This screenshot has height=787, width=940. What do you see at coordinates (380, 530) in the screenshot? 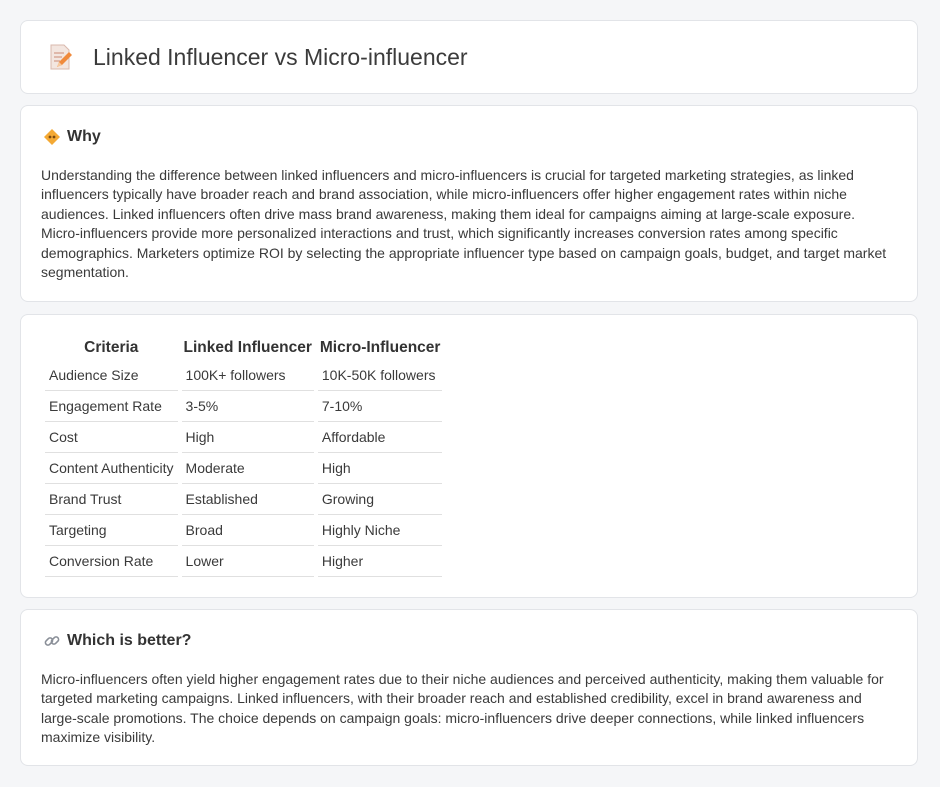
I see `table-cell: Highly Niche` at bounding box center [380, 530].